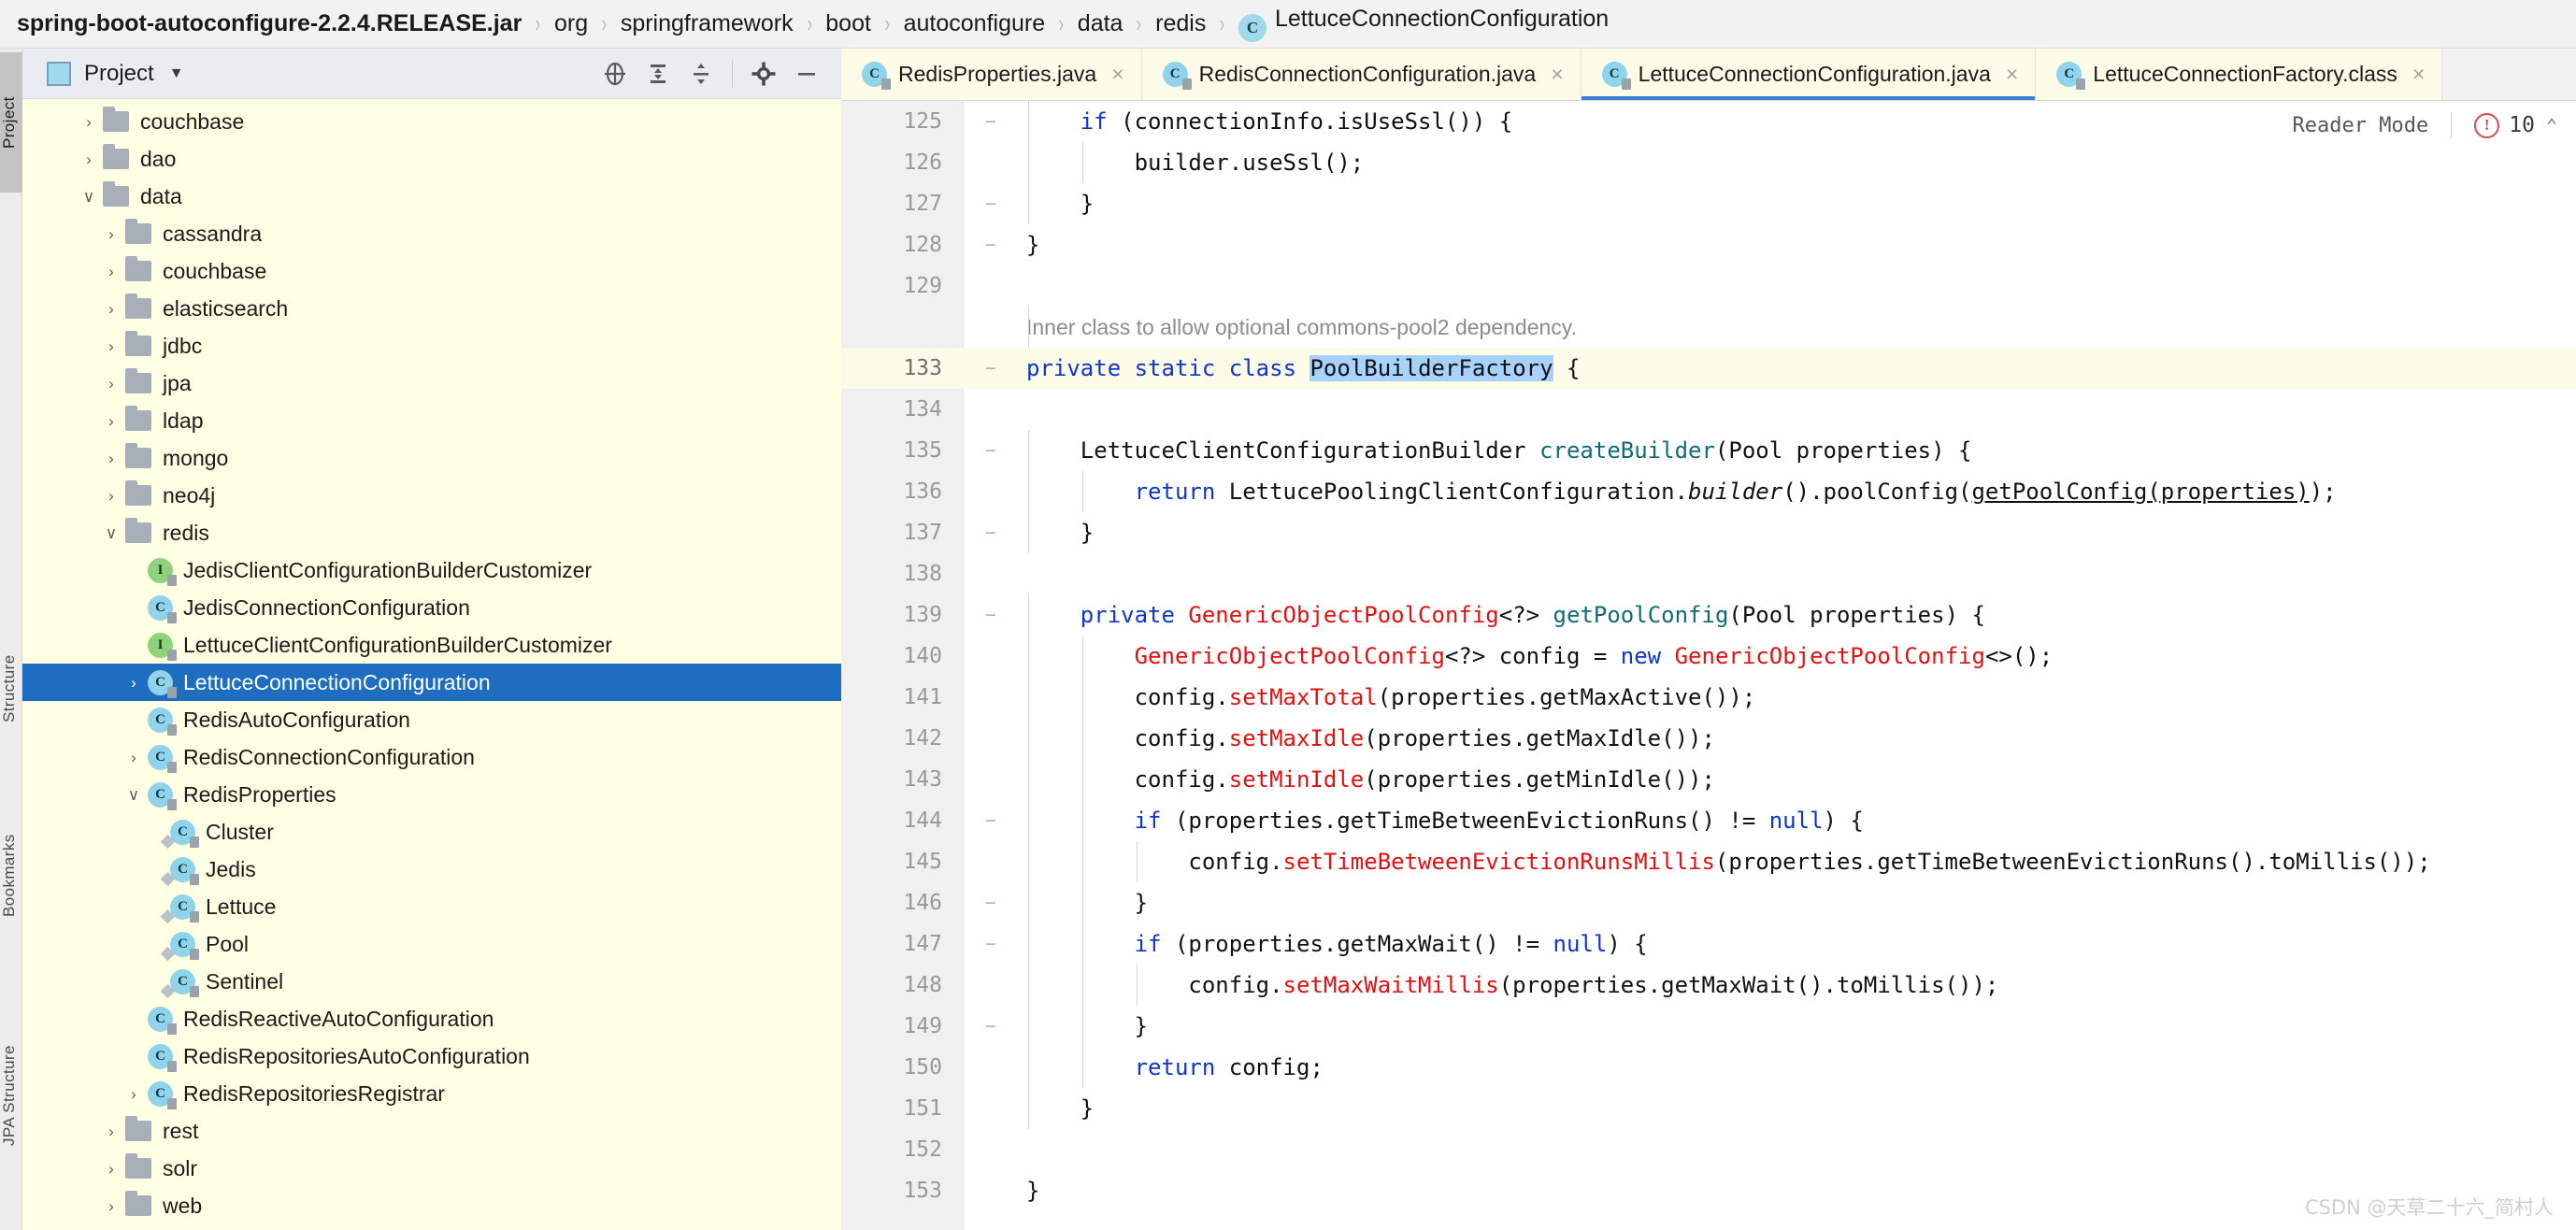 This screenshot has width=2576, height=1230. Describe the element at coordinates (1180, 23) in the screenshot. I see `breadcrumb-item: redis` at that location.